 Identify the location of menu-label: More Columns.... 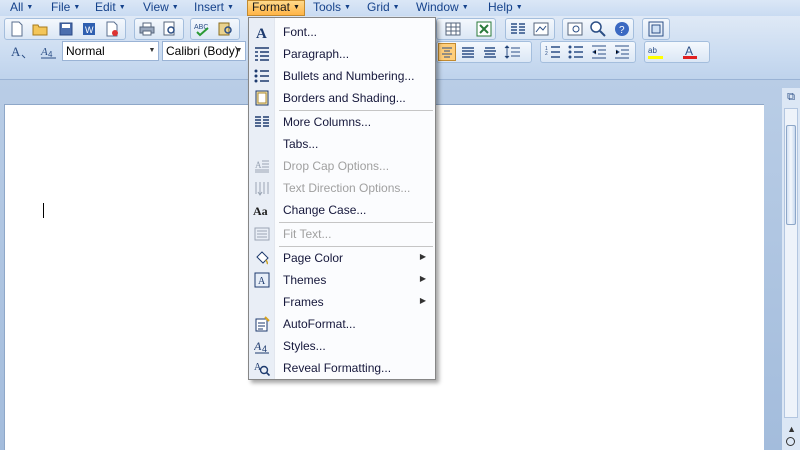
(327, 122).